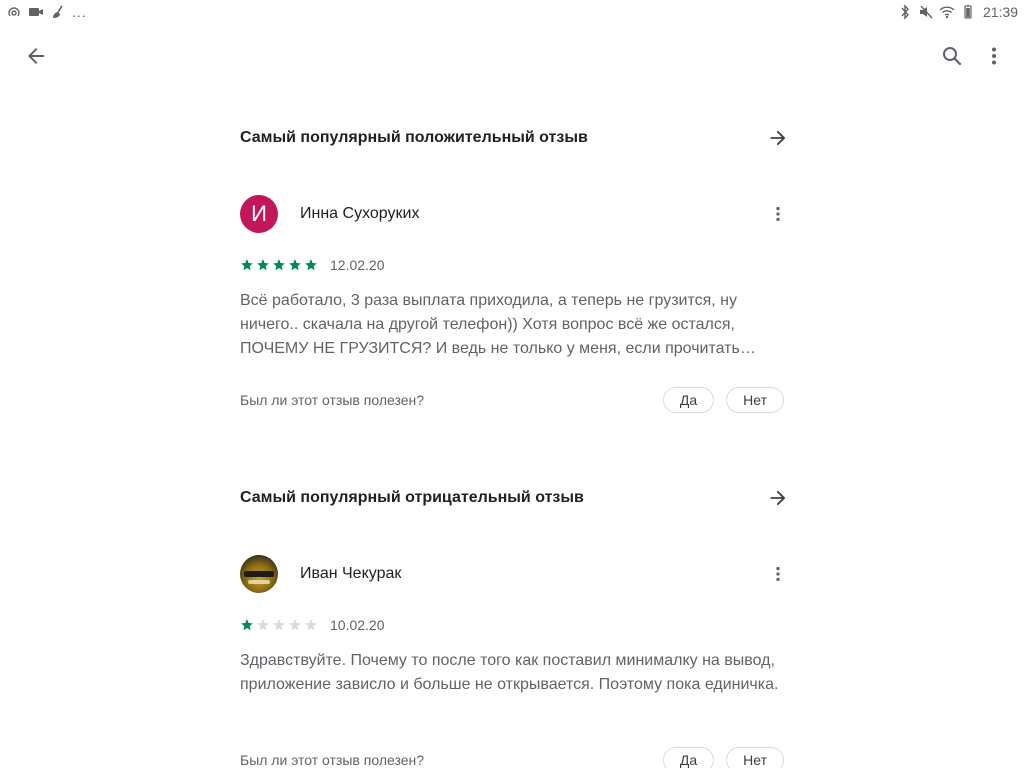  I want to click on review-date: 12.02.20, so click(357, 265).